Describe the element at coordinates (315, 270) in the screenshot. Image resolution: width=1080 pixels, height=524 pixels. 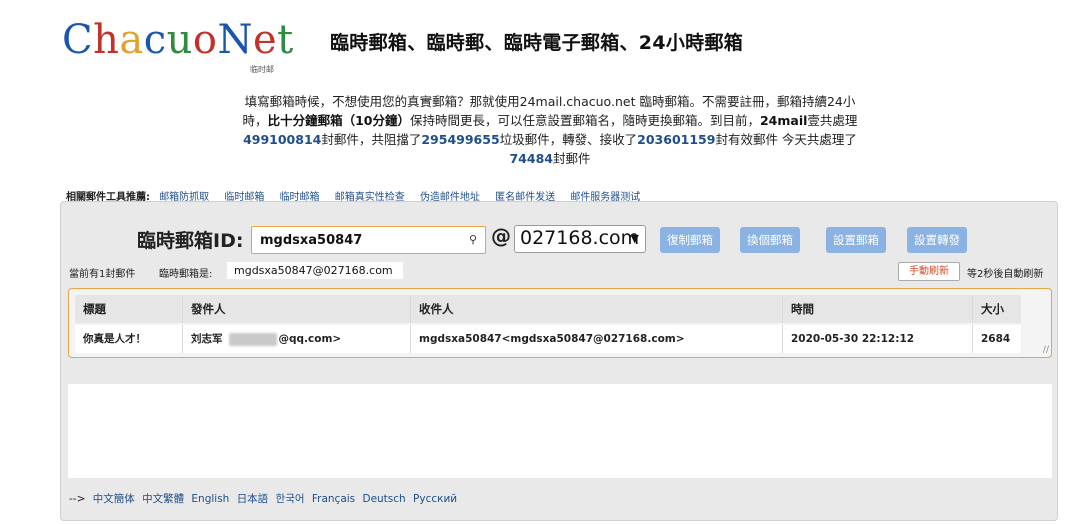
I see `current-address-value: mgdsxa50847@027168.com` at that location.